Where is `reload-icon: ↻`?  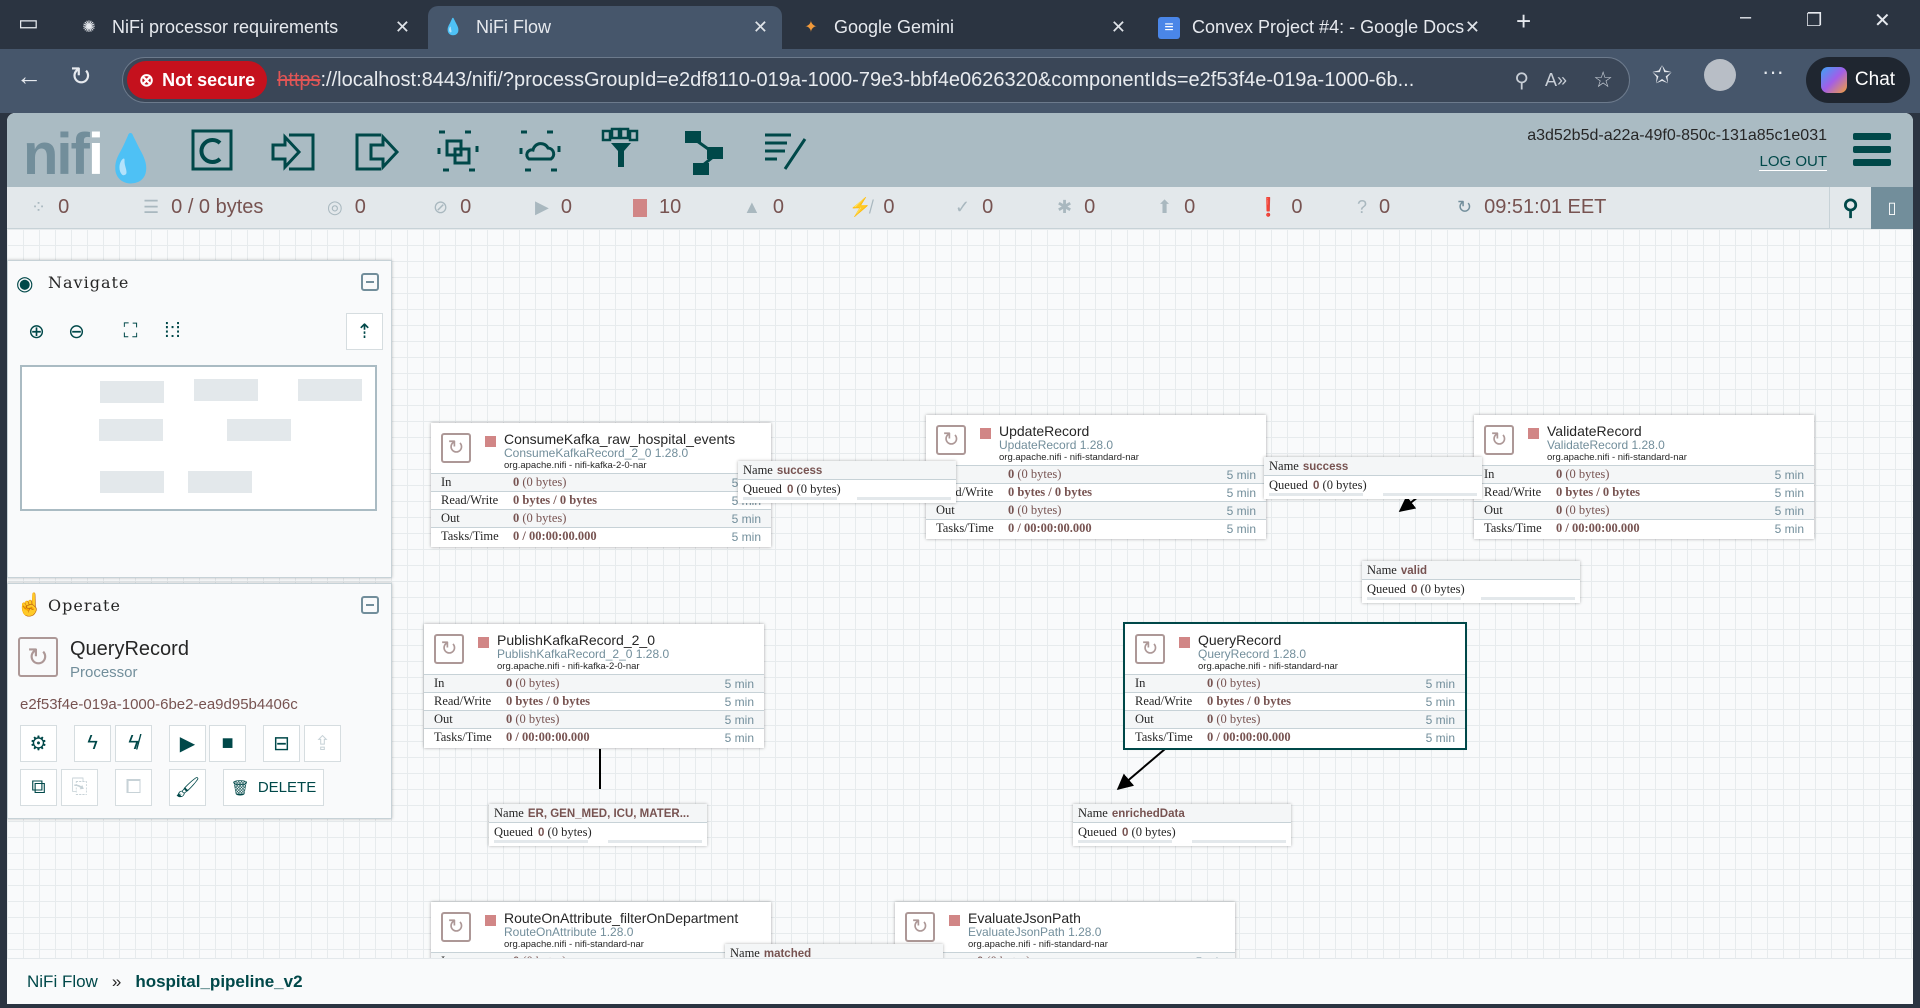 reload-icon: ↻ is located at coordinates (81, 76).